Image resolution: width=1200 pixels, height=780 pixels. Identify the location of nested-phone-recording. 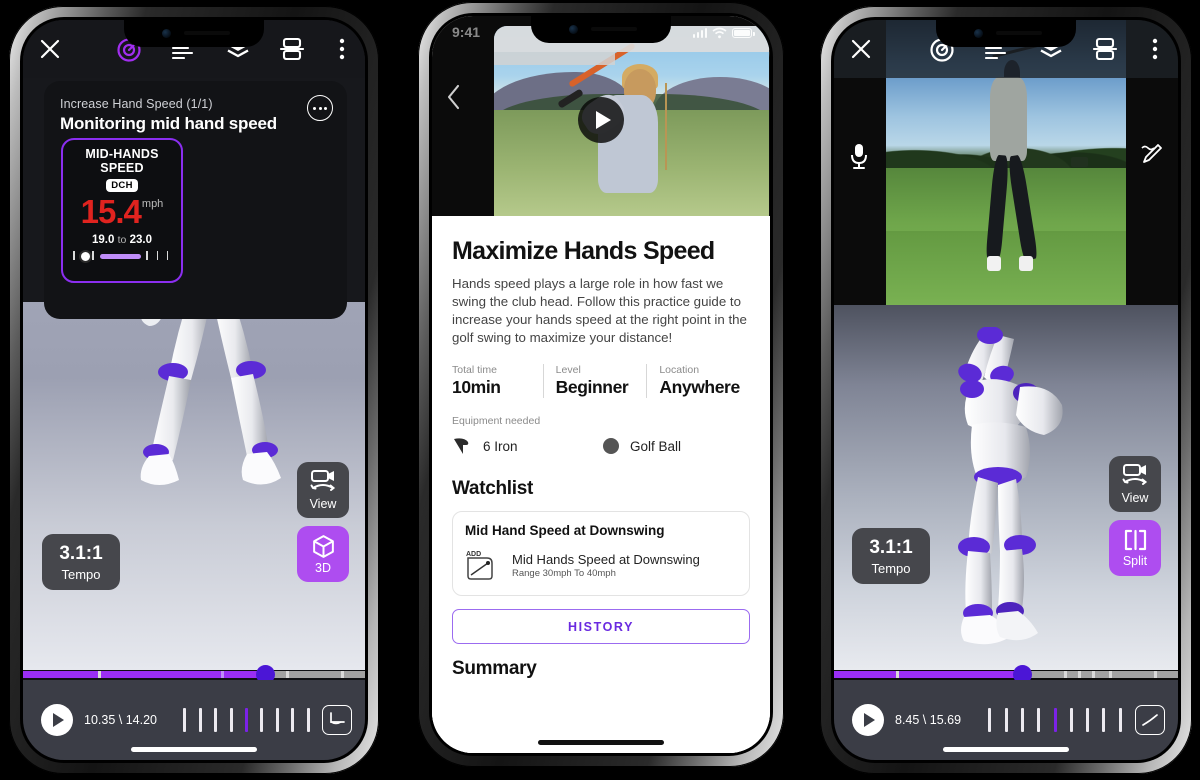
(631, 121).